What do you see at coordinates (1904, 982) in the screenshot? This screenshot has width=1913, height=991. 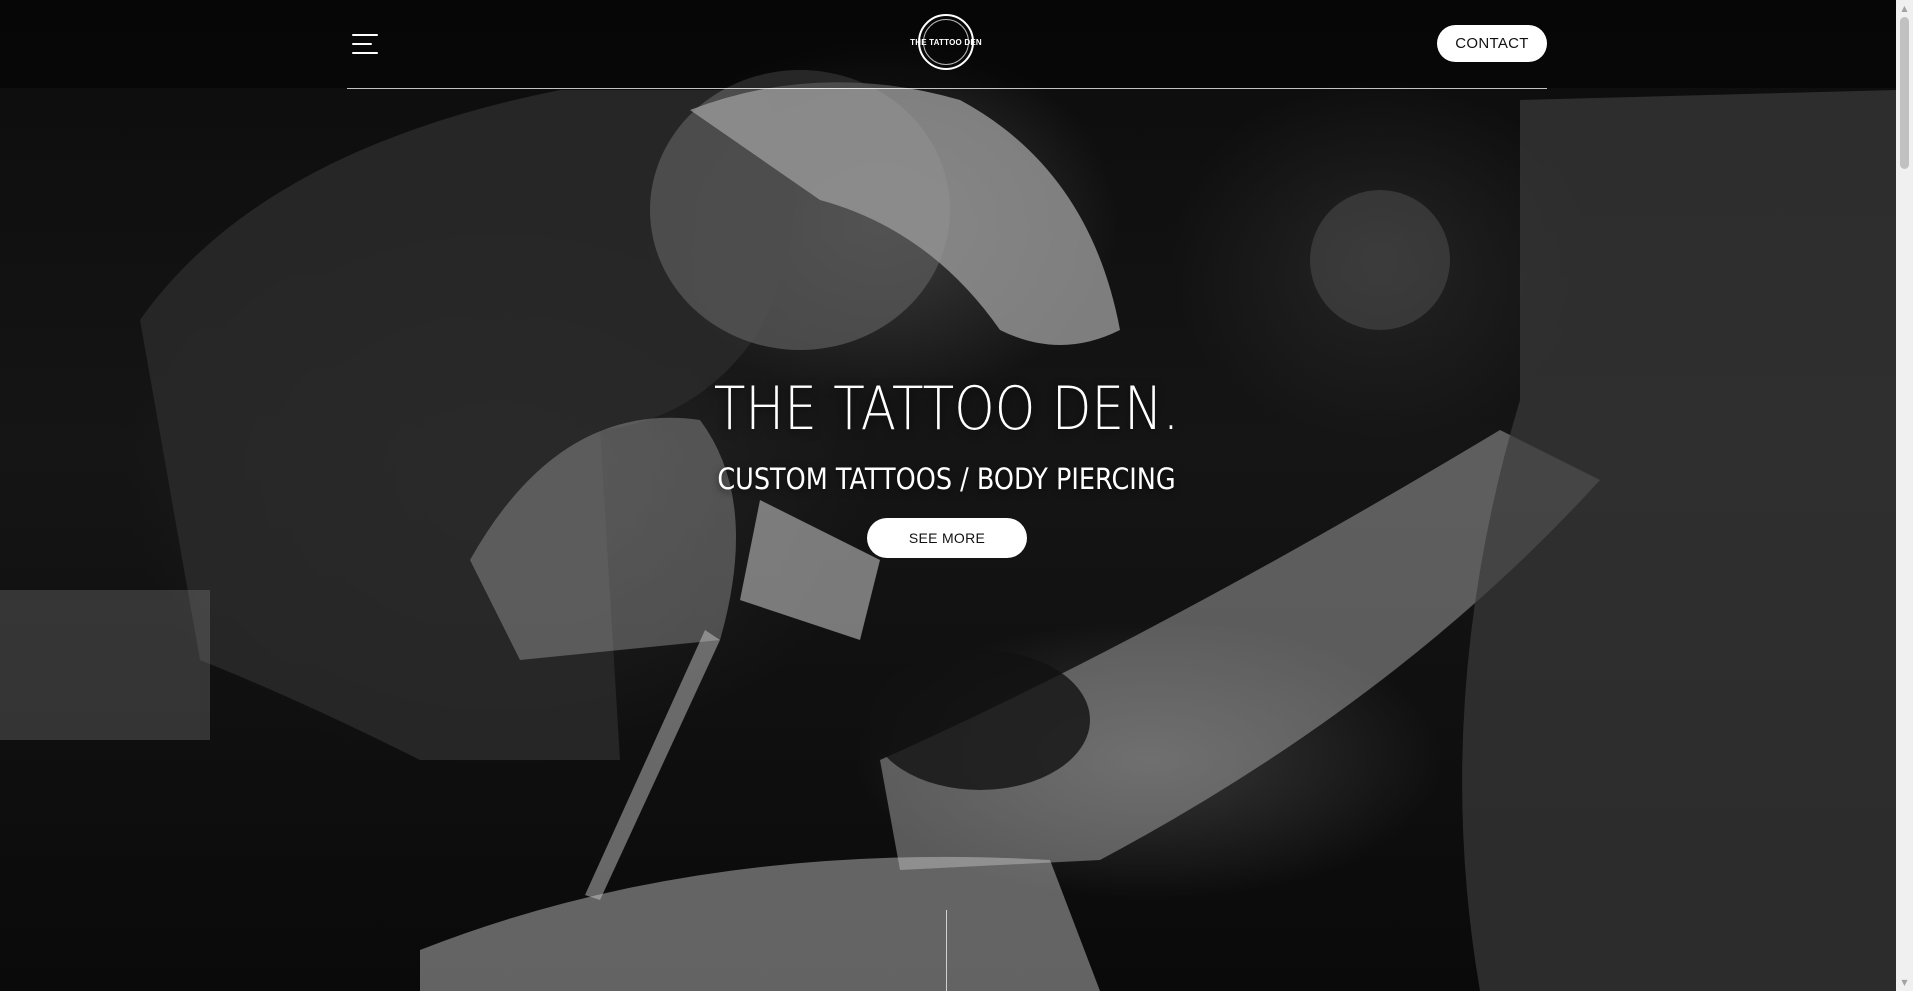 I see `arrow-down-icon: ▼` at bounding box center [1904, 982].